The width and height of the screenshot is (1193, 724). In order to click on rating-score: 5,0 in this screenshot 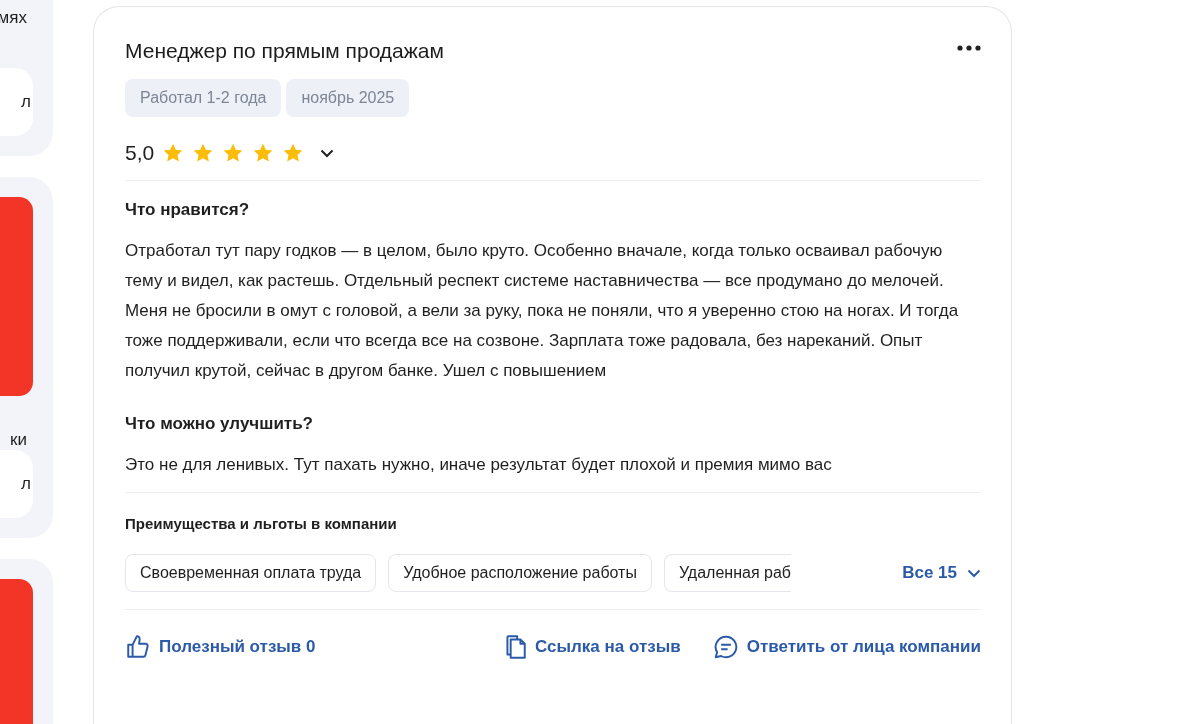, I will do `click(140, 153)`.